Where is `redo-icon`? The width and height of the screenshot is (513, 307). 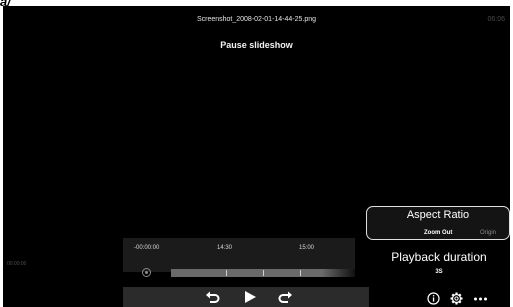 redo-icon is located at coordinates (285, 297).